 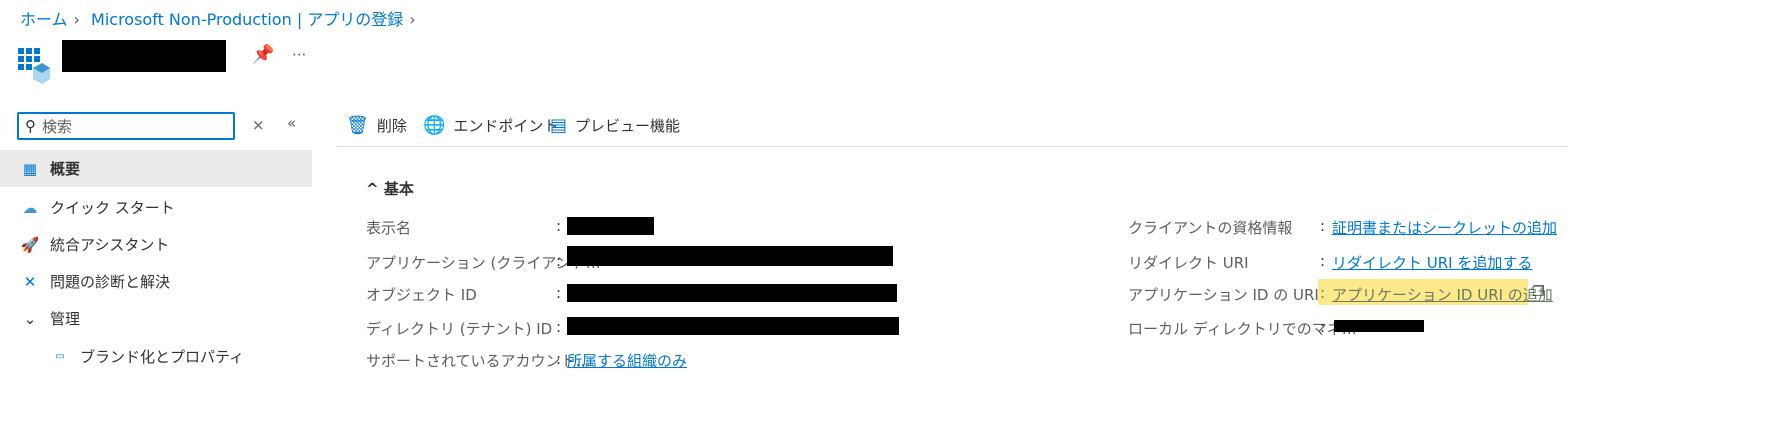 What do you see at coordinates (1444, 227) in the screenshot?
I see `add-credentials-link: 証明書またはシークレットの追加` at bounding box center [1444, 227].